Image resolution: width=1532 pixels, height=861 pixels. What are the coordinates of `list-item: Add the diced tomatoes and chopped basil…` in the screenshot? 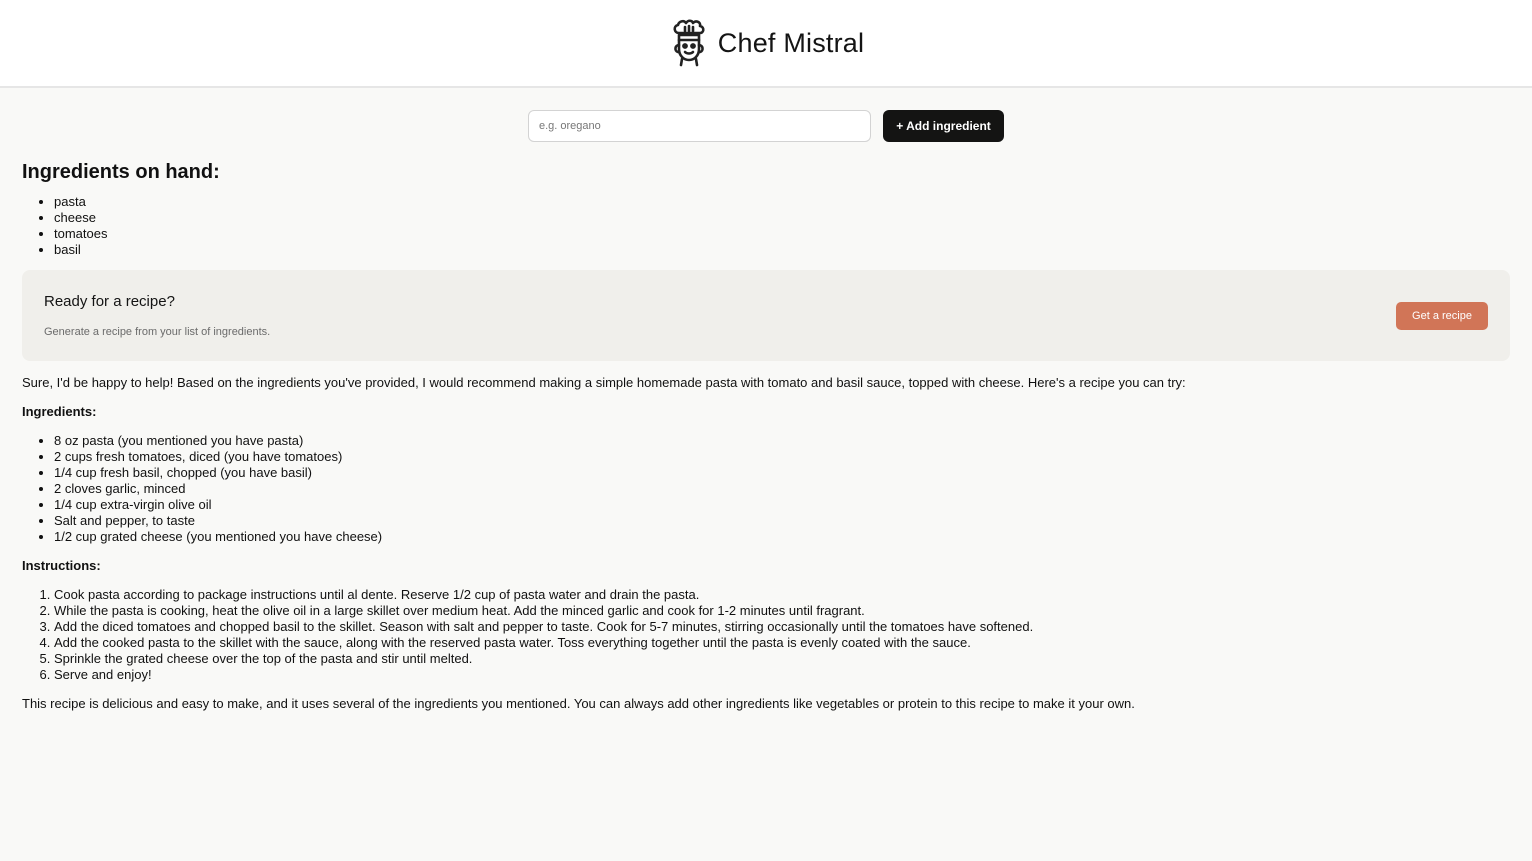 It's located at (782, 627).